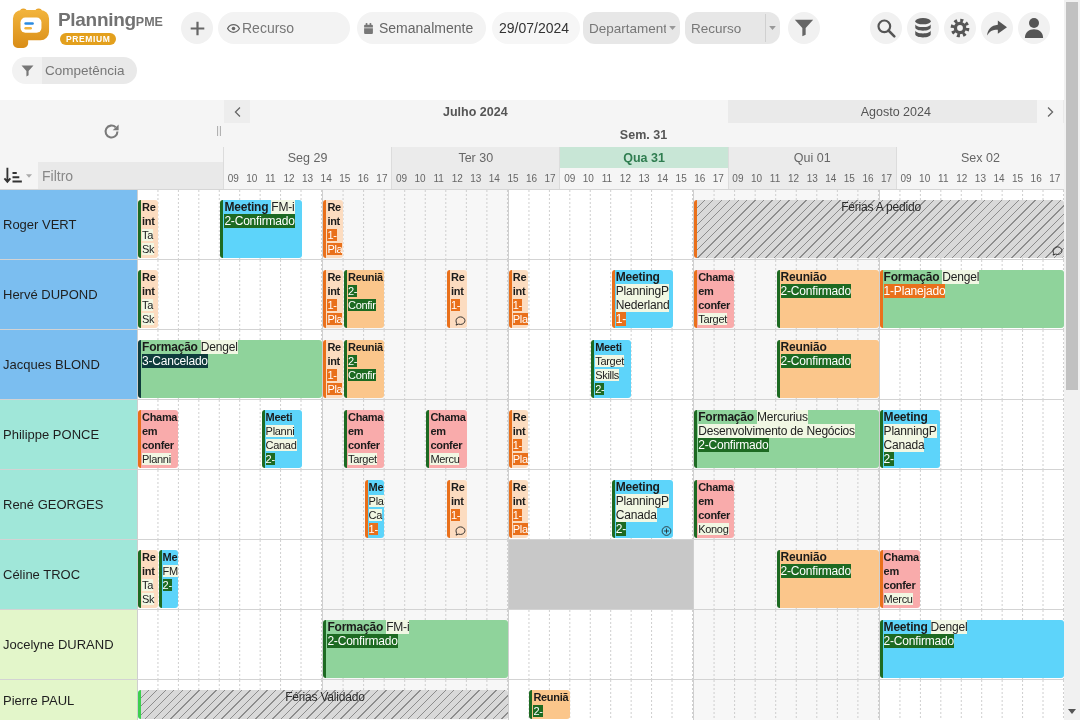 This screenshot has width=1080, height=720. What do you see at coordinates (376, 501) in the screenshot?
I see `event-detail: Pla` at bounding box center [376, 501].